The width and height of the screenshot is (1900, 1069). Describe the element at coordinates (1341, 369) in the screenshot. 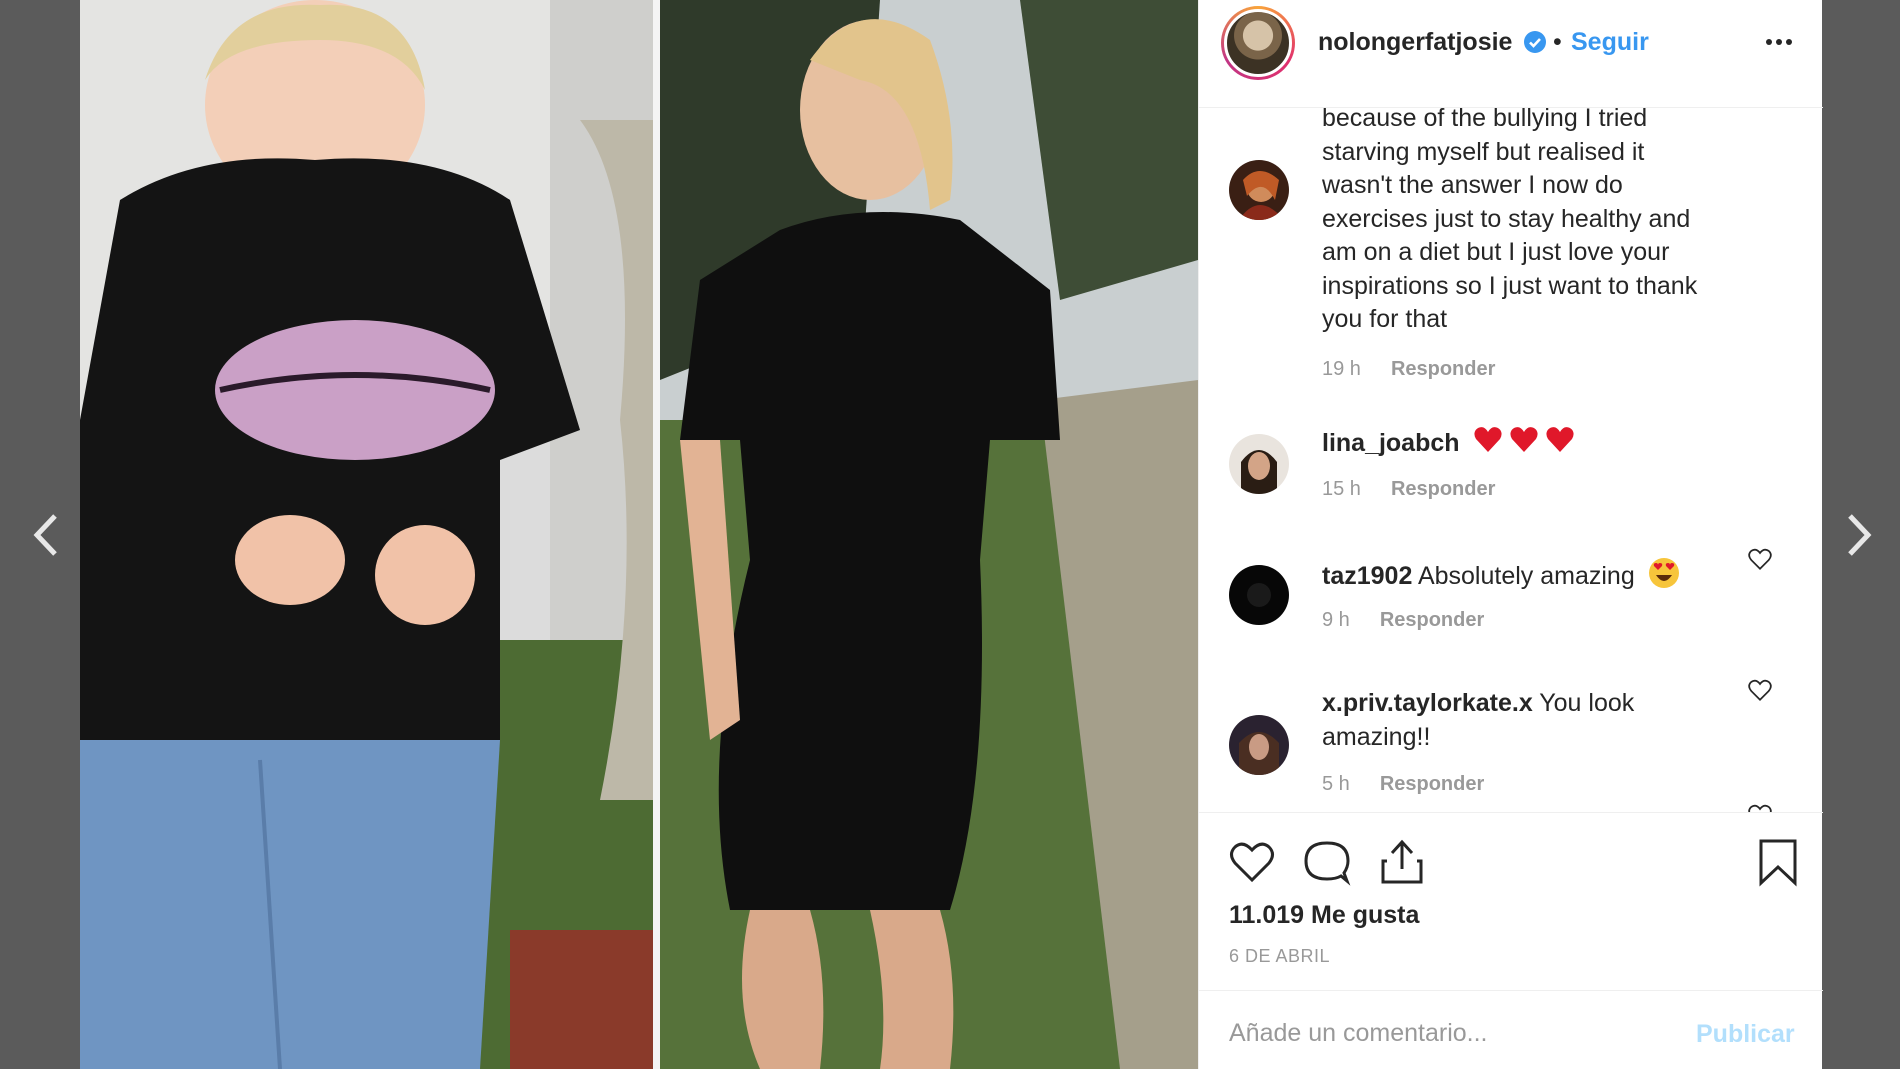

I see `comment-time: 19 h` at that location.